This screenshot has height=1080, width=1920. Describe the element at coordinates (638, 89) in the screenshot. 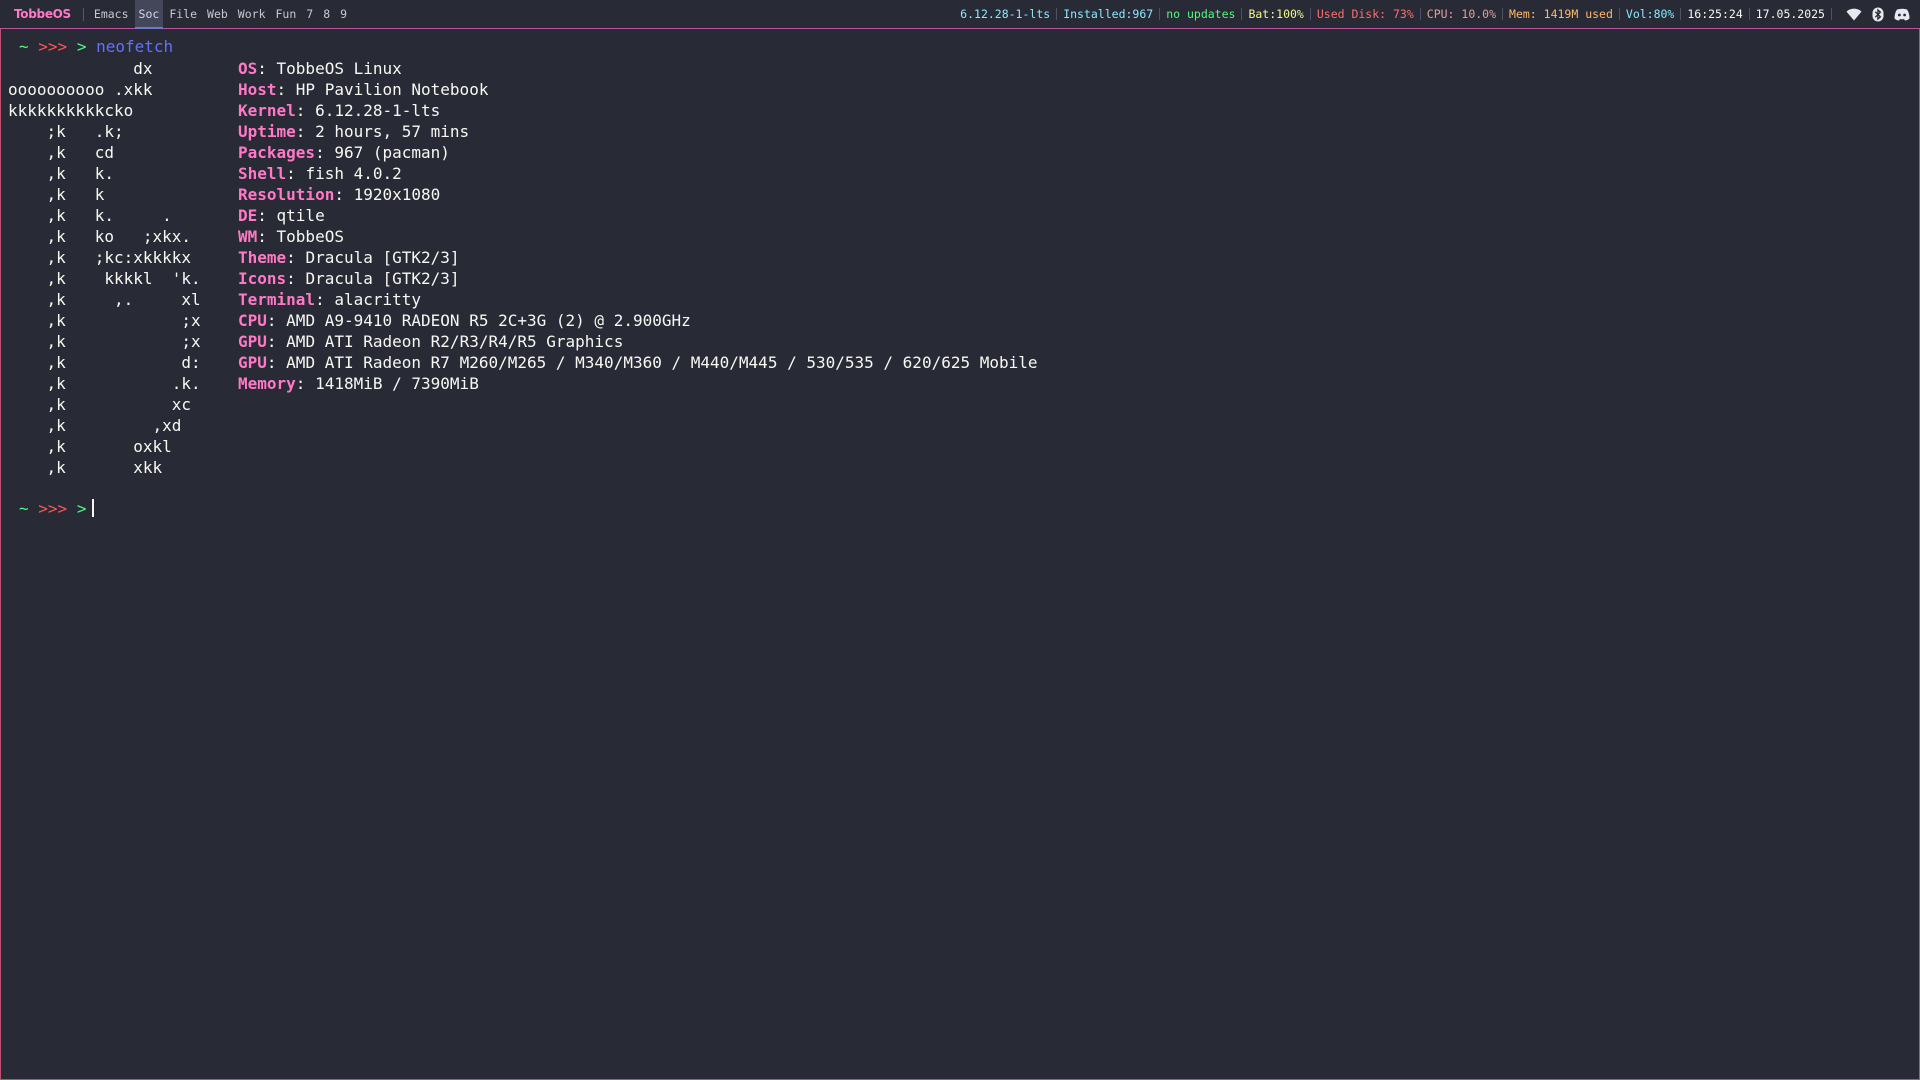

I see `info-row: Host: HP Pavilion Notebook` at that location.